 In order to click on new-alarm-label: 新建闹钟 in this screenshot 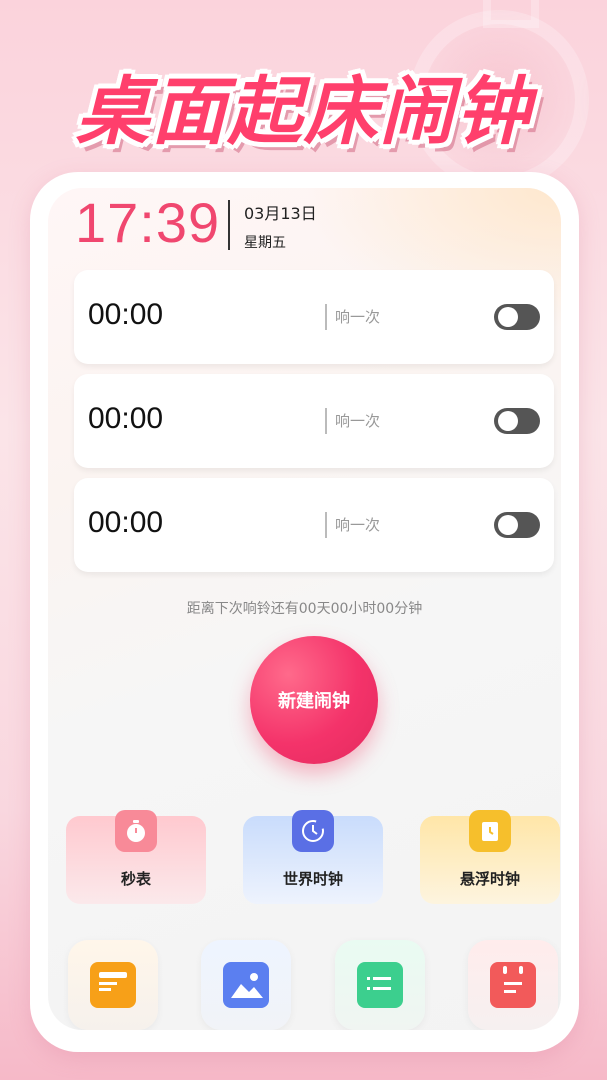, I will do `click(314, 701)`.